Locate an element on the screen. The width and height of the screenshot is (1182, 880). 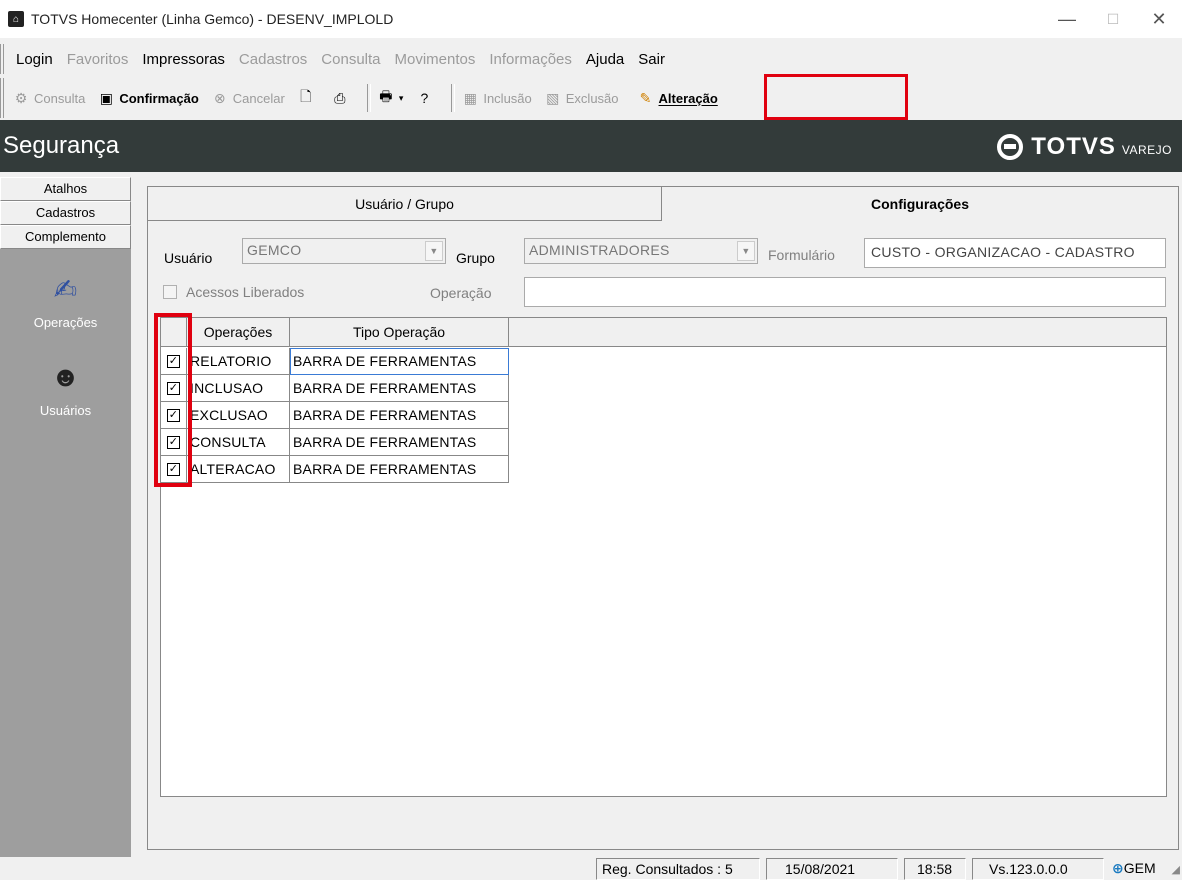
resize-grip-icon: ◢ is located at coordinates (1176, 869).